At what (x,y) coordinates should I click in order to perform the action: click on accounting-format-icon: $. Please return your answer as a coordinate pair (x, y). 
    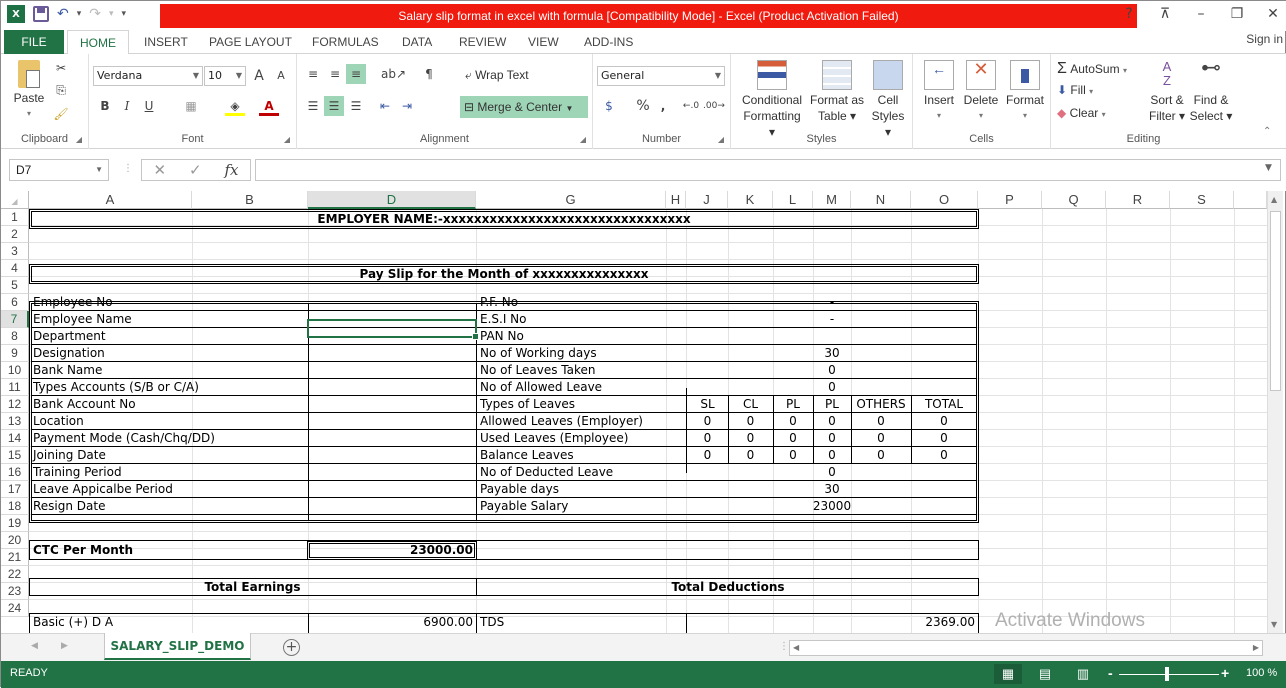
    Looking at the image, I should click on (609, 106).